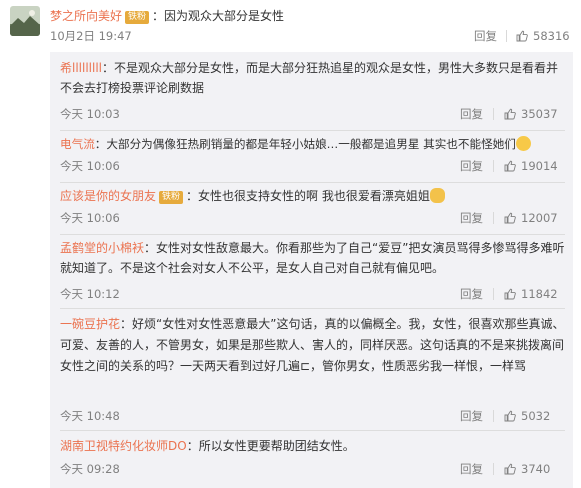 Image resolution: width=581 pixels, height=488 pixels. Describe the element at coordinates (551, 36) in the screenshot. I see `like-count: 58316` at that location.